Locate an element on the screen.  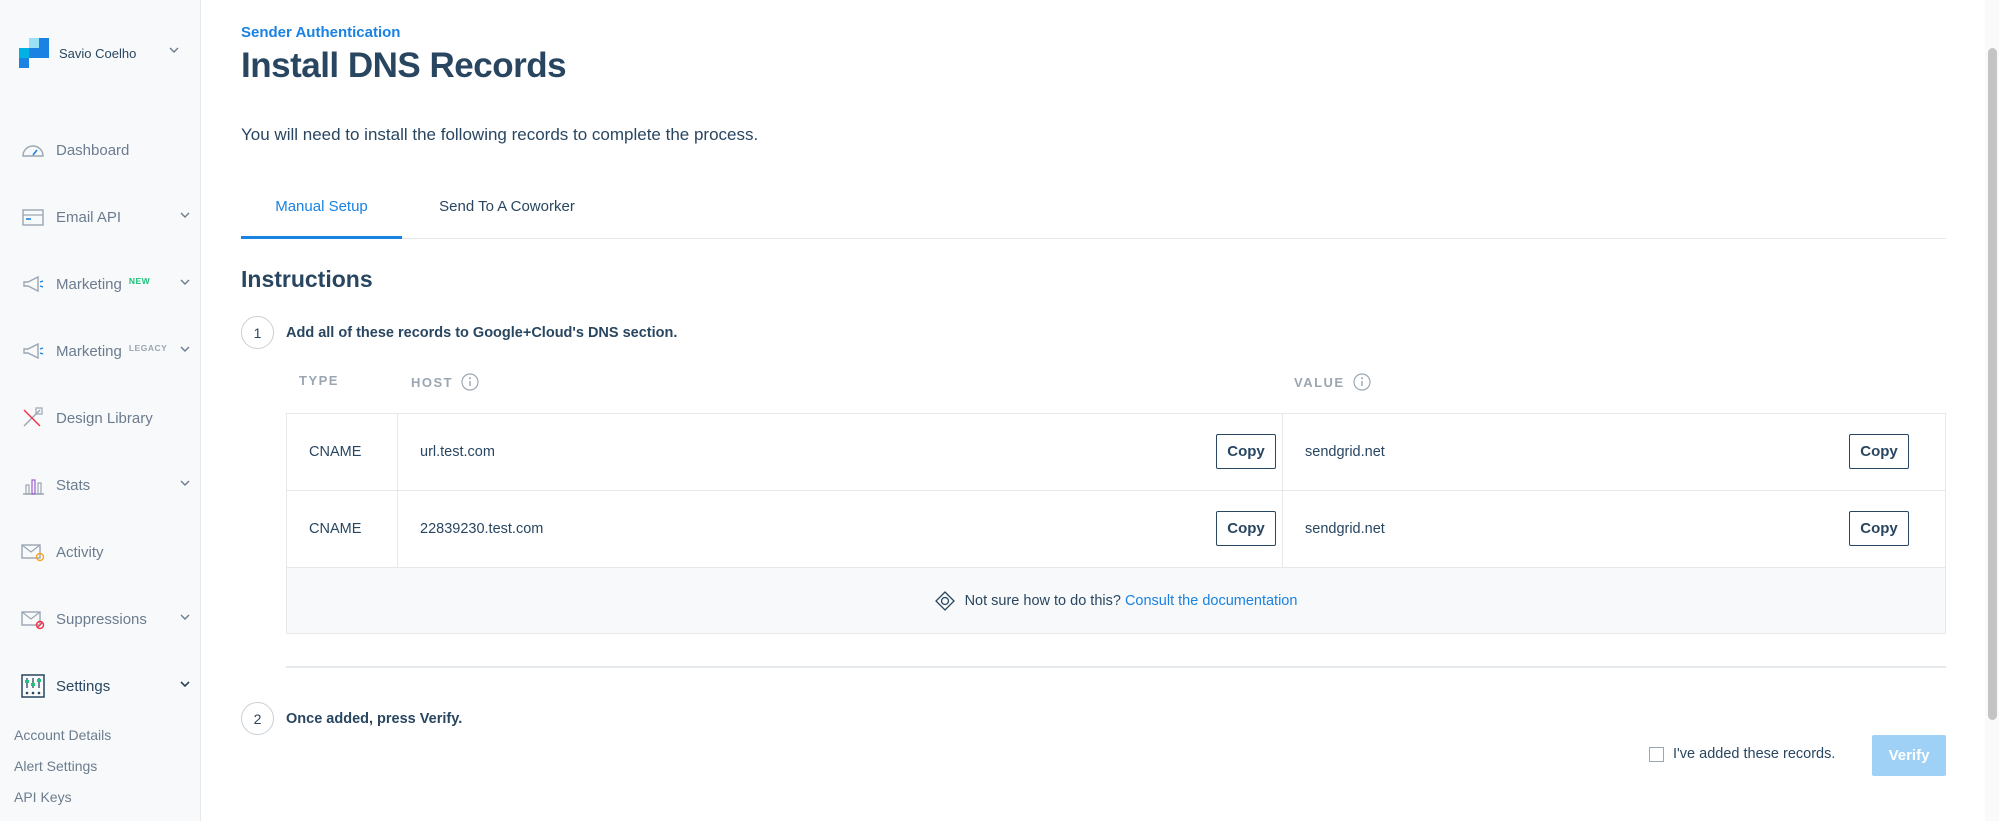
sidebar-subitem-api-keys: API Keys is located at coordinates (43, 797).